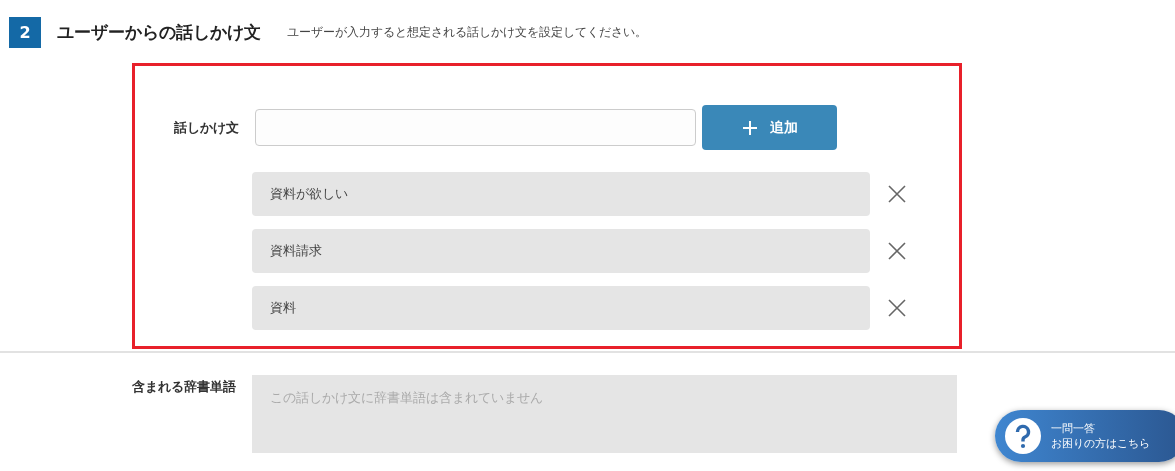  I want to click on question-icon, so click(1023, 436).